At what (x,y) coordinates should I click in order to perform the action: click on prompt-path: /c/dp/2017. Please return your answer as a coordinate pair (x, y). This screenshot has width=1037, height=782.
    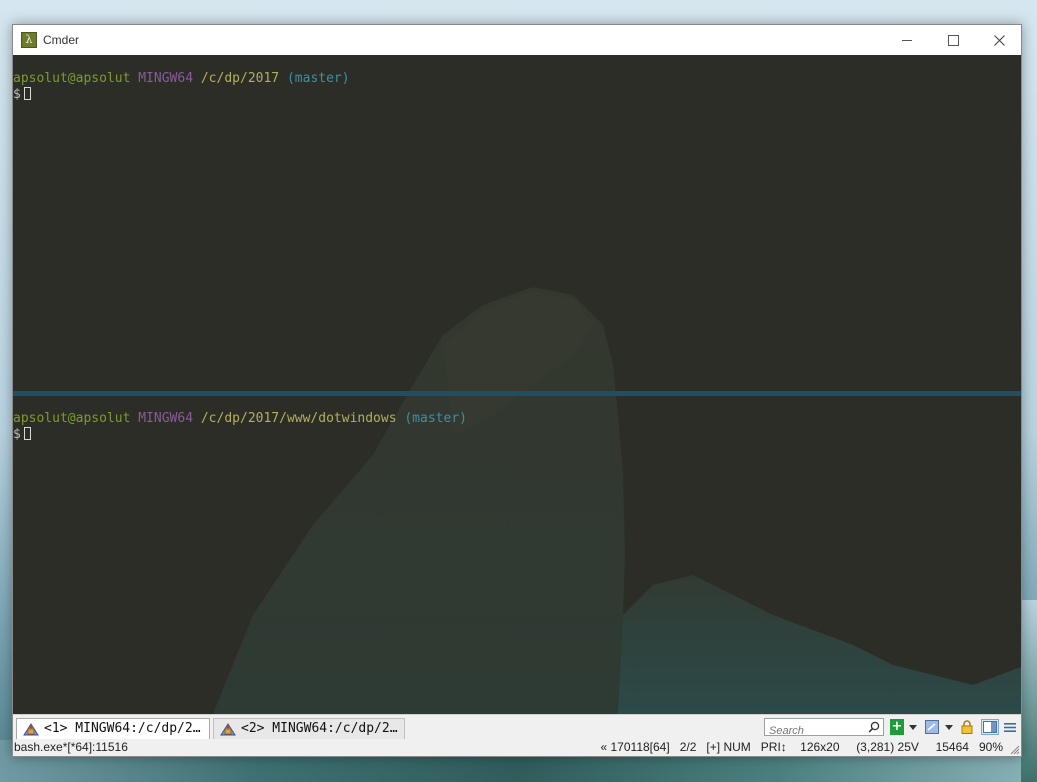
    Looking at the image, I should click on (240, 78).